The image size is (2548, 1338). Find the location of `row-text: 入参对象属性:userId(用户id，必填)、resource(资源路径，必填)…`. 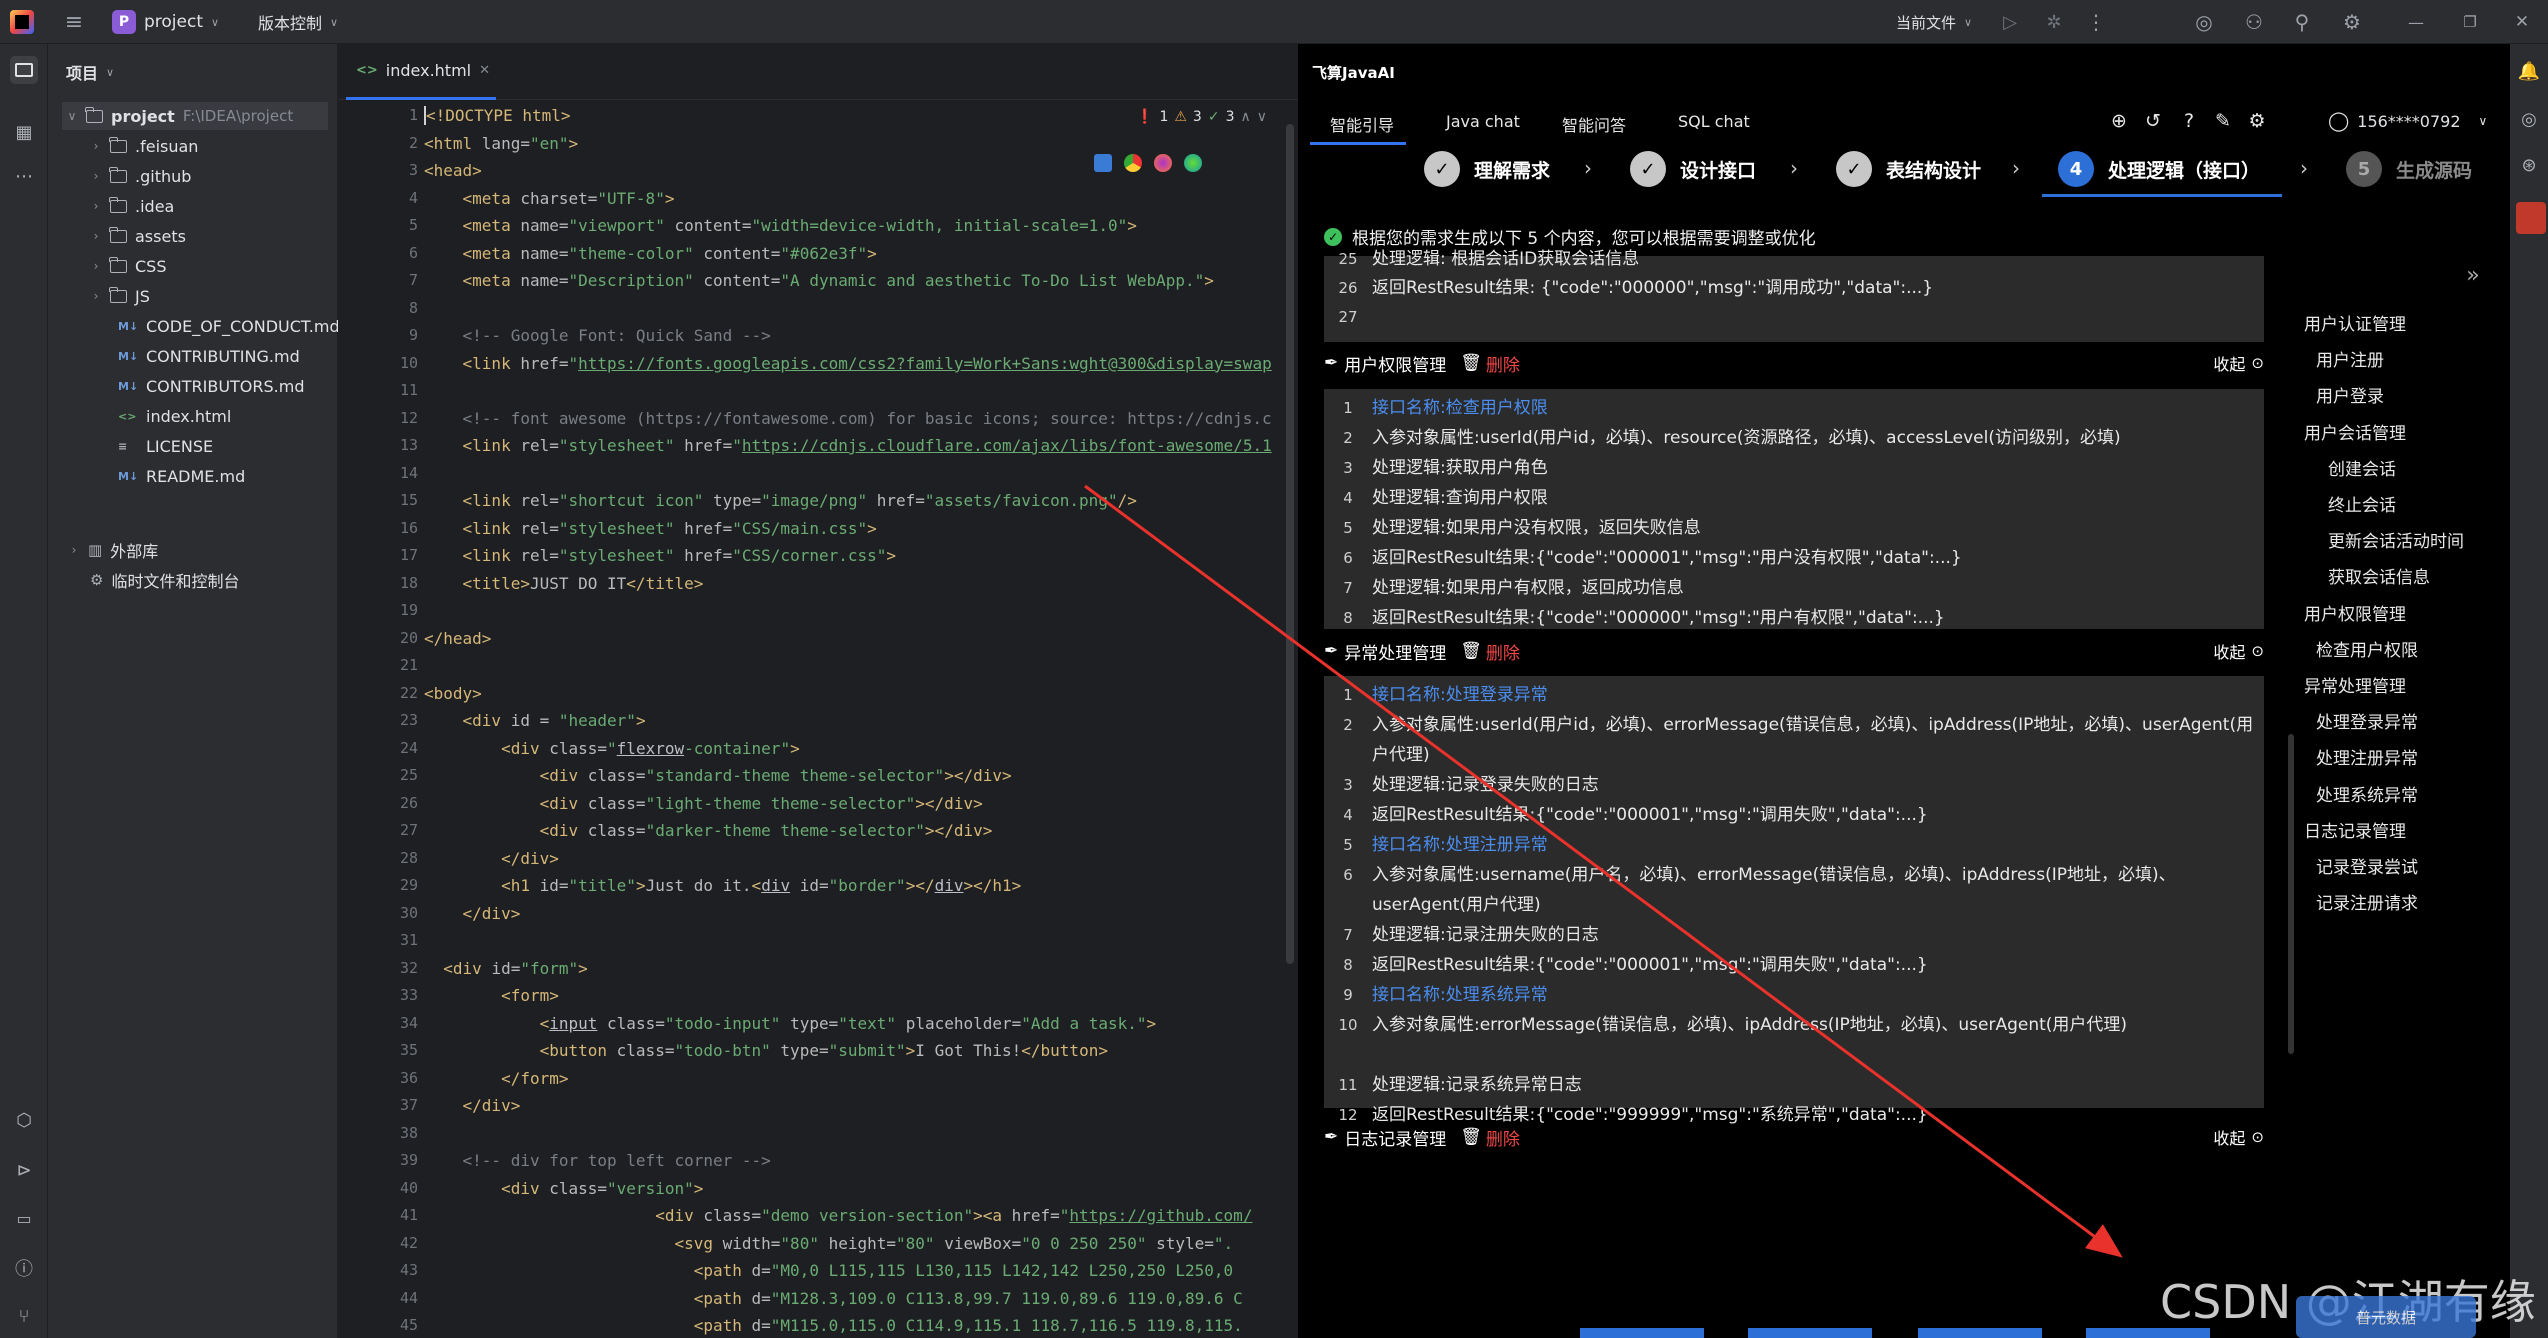

row-text: 入参对象属性:userId(用户id，必填)、resource(资源路径，必填)… is located at coordinates (1818, 438).